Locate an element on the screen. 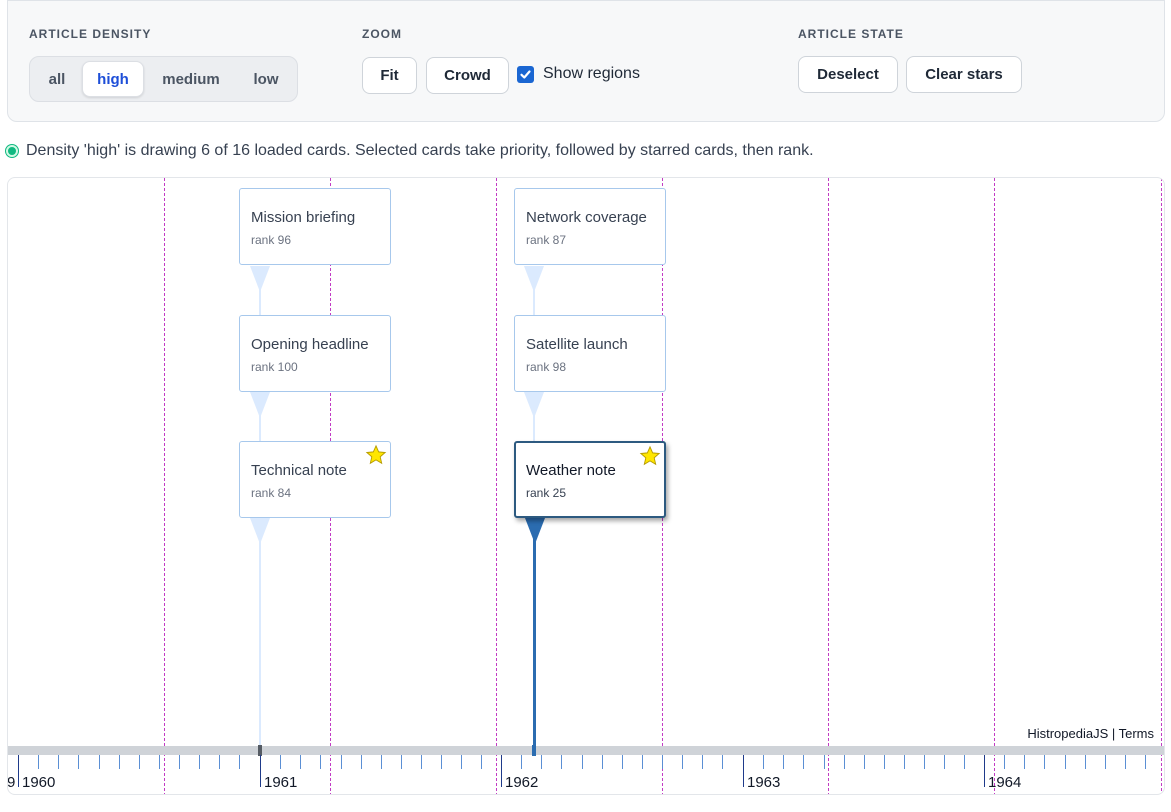  density-option-high: high is located at coordinates (113, 79).